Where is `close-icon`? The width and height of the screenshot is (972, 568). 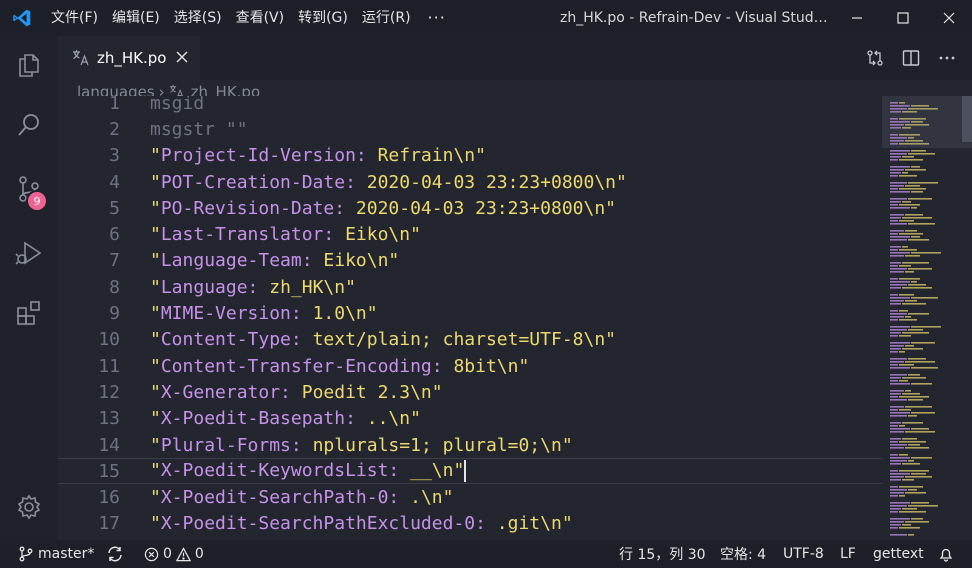
close-icon is located at coordinates (182, 57).